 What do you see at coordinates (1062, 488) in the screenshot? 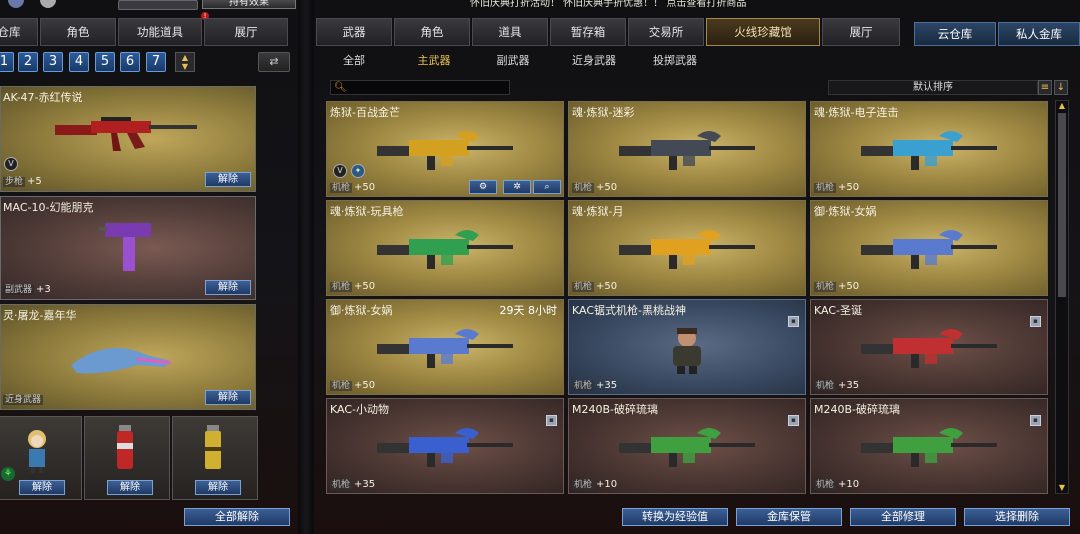
I see `scroll-down-icon: ▼` at bounding box center [1062, 488].